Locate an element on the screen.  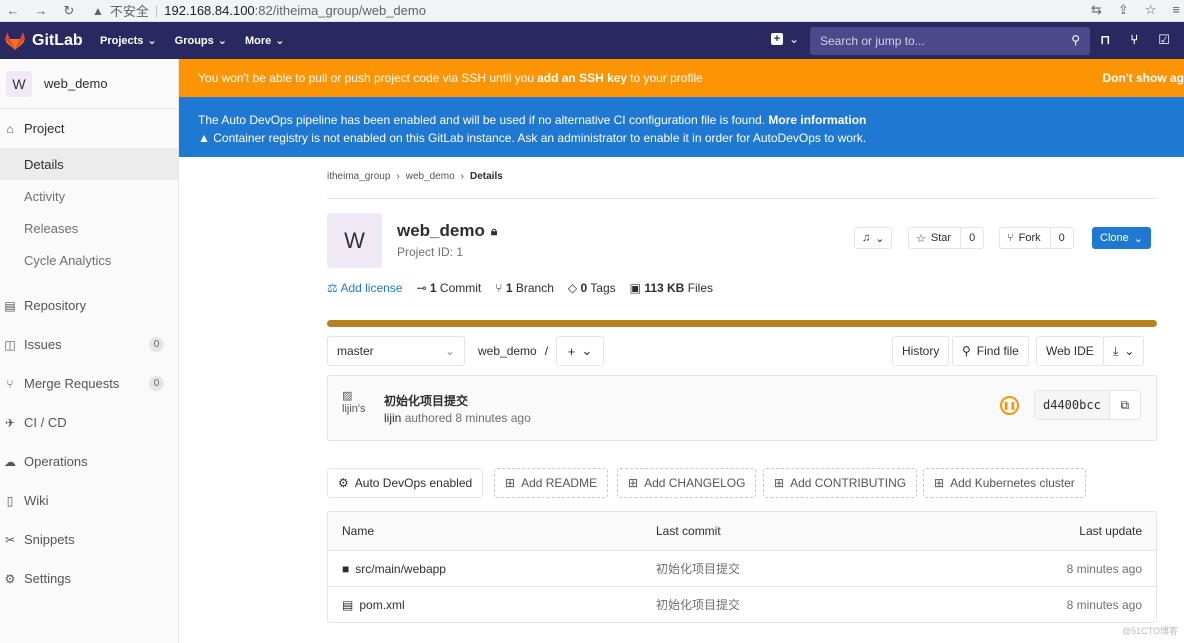
fork-count: 0 is located at coordinates (1061, 238).